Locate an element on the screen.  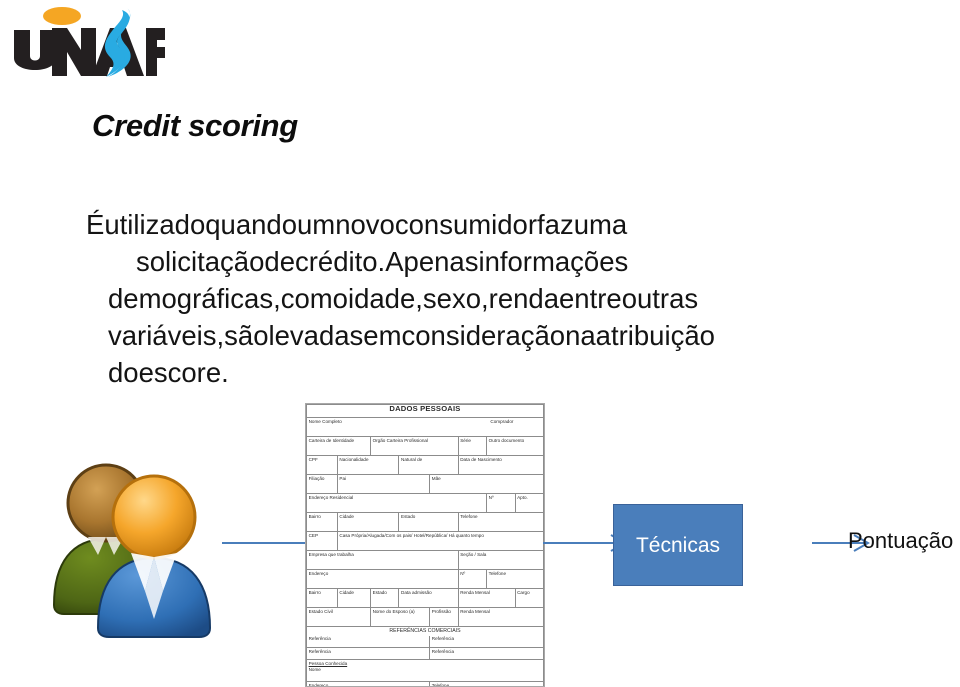
field-bairro: Bairro is located at coordinates (322, 522).